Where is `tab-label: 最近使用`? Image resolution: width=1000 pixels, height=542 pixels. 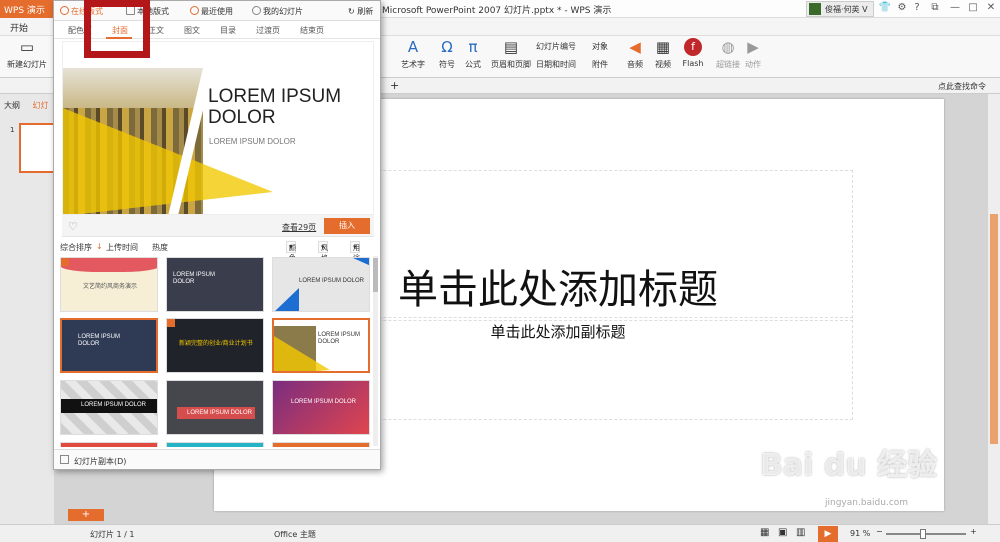 tab-label: 最近使用 is located at coordinates (217, 11).